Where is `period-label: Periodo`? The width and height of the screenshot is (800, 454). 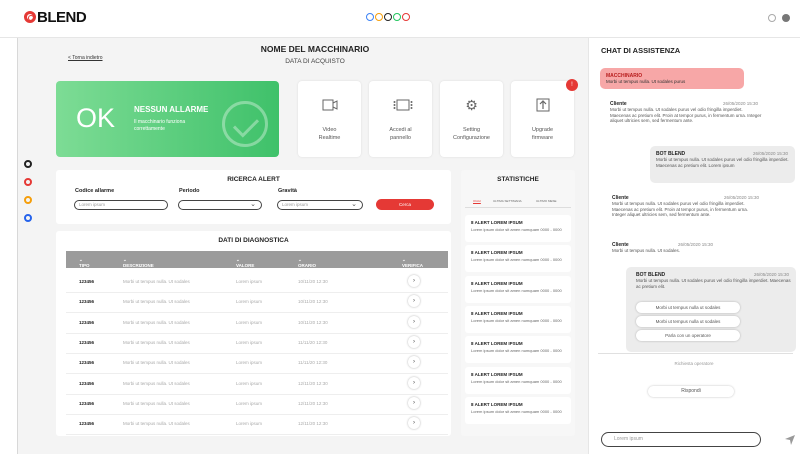
period-label: Periodo is located at coordinates (189, 191).